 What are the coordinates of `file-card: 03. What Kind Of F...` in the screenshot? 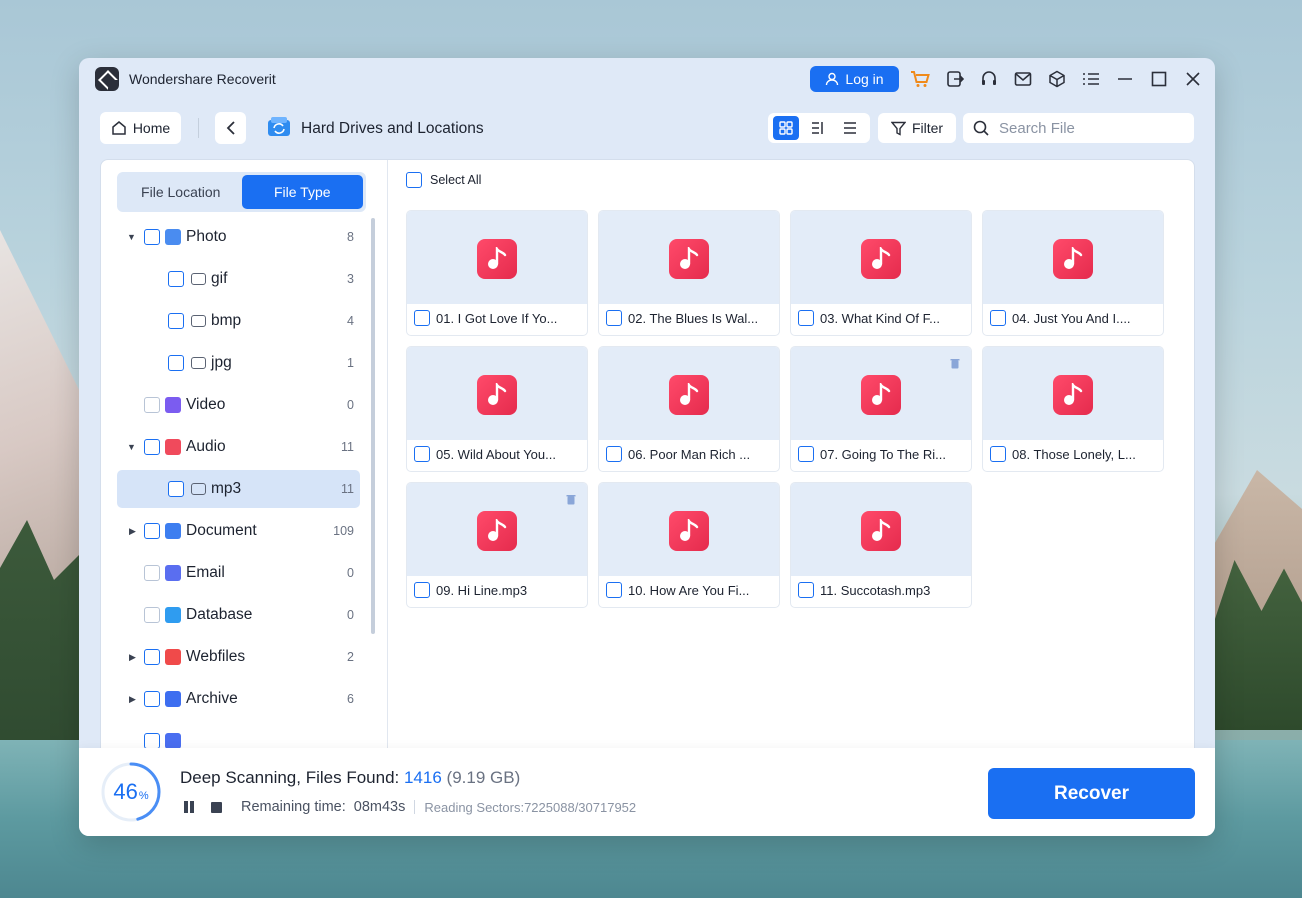 It's located at (881, 273).